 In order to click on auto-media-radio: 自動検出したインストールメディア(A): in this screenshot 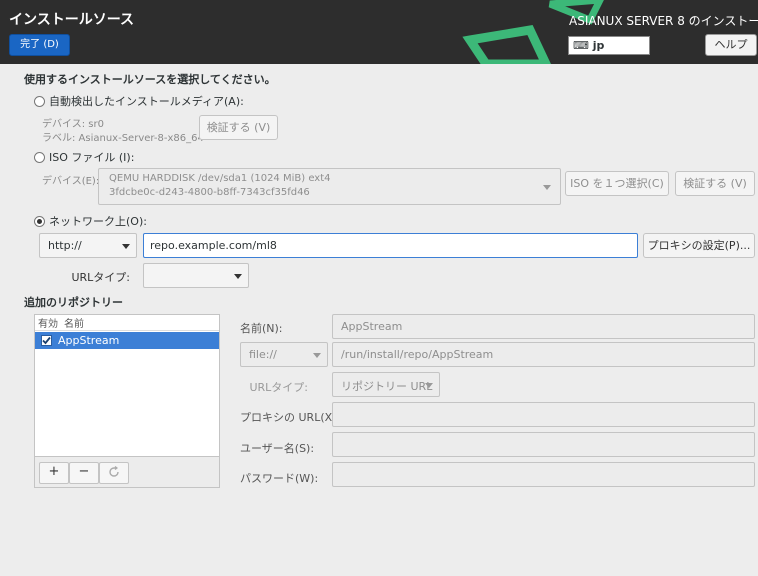, I will do `click(139, 101)`.